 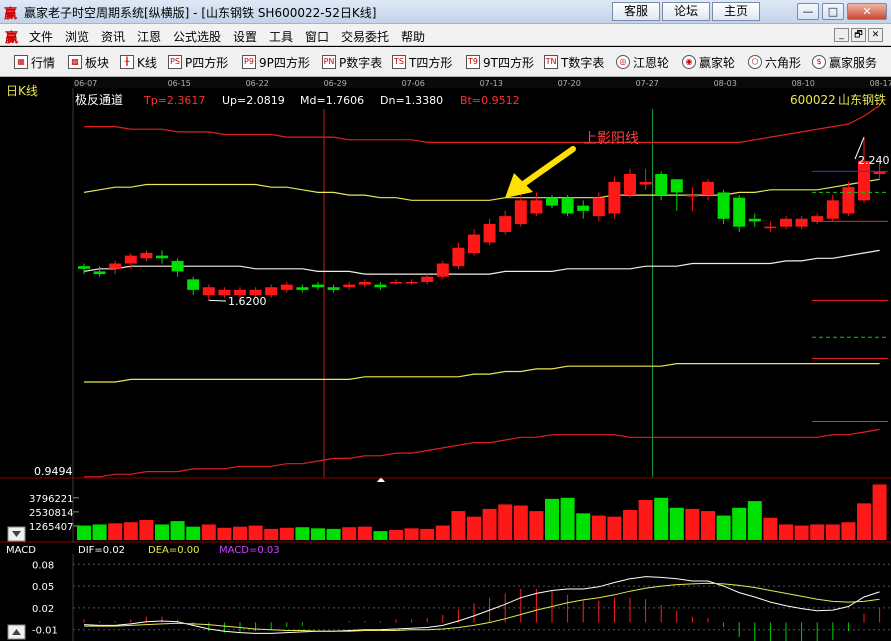 I want to click on tn-table-icon: TN, so click(x=551, y=62).